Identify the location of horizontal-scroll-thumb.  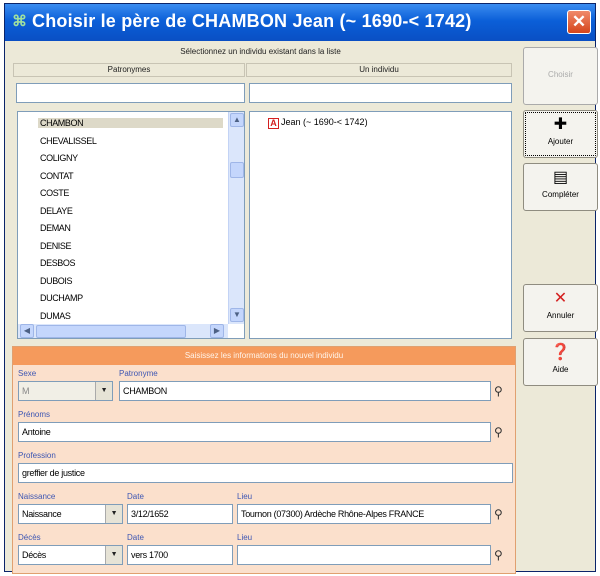
(111, 331).